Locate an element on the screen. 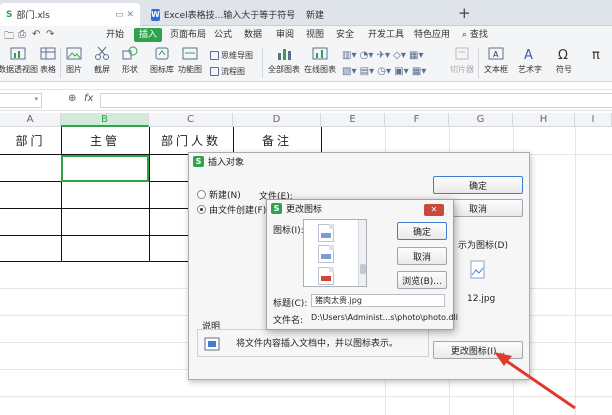  pivot-chart-button: 数据透视图 is located at coordinates (19, 60).